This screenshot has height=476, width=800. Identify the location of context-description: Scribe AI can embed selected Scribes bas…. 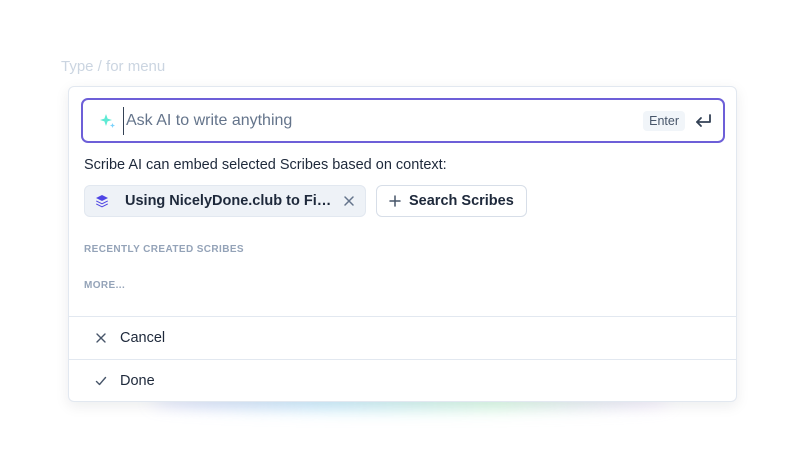
(265, 165).